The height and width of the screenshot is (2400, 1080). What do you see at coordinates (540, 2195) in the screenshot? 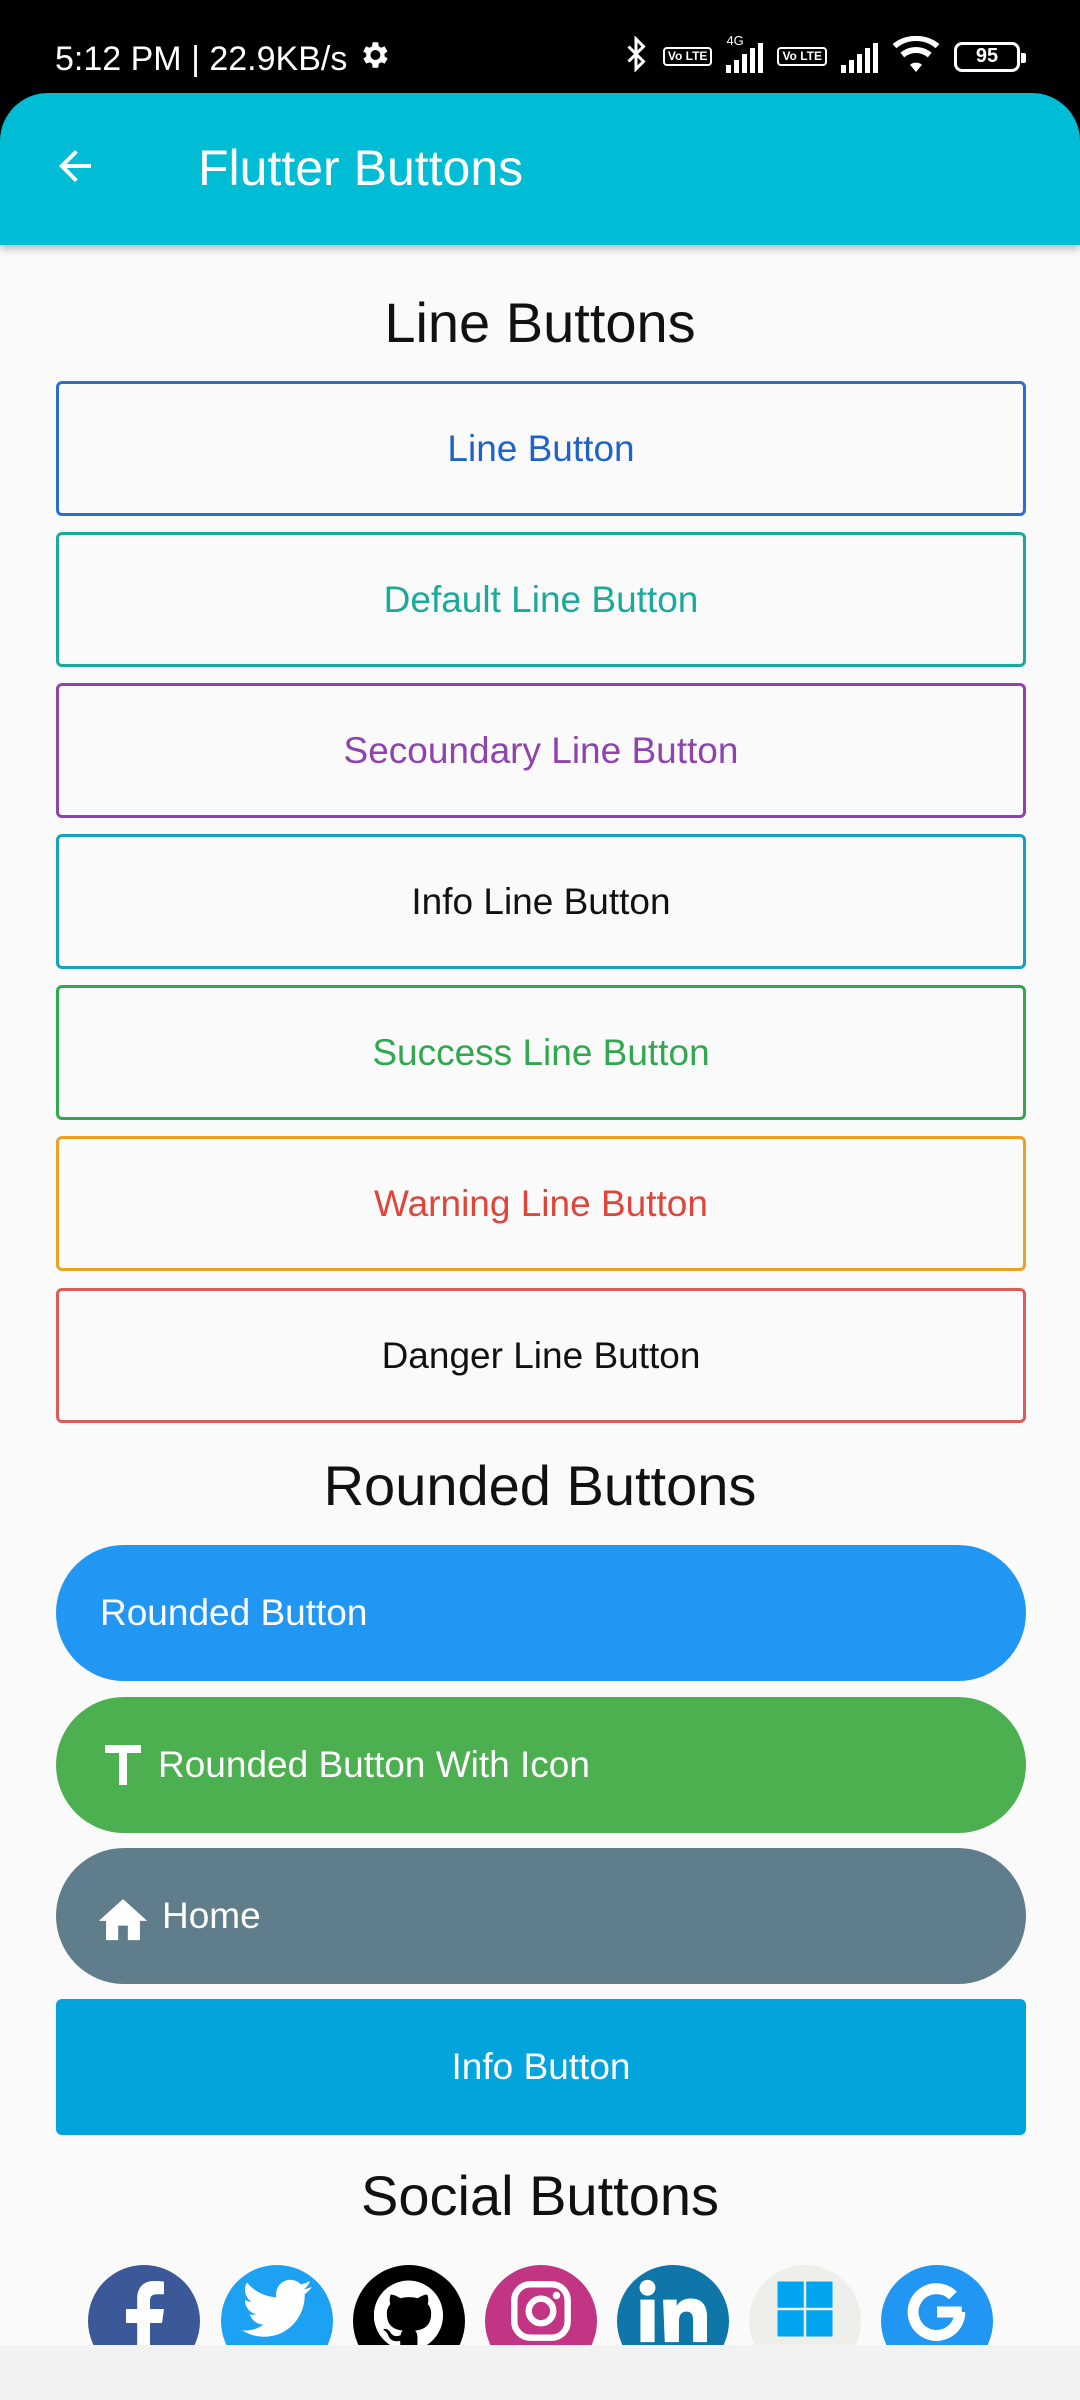
I see `social-buttons-title: Social Buttons` at bounding box center [540, 2195].